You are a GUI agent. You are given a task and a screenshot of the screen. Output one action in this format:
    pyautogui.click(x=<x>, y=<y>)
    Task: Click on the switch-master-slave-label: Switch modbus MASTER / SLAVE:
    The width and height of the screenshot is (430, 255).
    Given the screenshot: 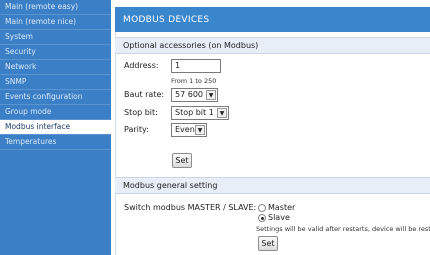 What is the action you would take?
    pyautogui.click(x=190, y=207)
    